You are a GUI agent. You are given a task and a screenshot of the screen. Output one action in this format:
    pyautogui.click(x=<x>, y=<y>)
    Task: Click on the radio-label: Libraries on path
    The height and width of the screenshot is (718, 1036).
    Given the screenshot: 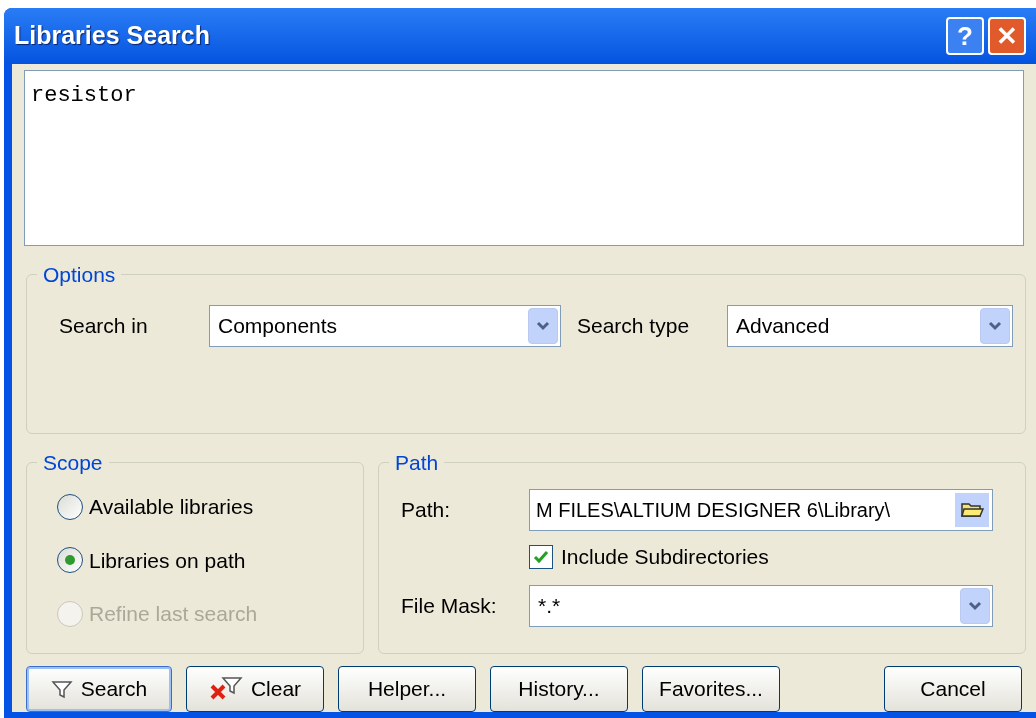 What is the action you would take?
    pyautogui.click(x=167, y=560)
    